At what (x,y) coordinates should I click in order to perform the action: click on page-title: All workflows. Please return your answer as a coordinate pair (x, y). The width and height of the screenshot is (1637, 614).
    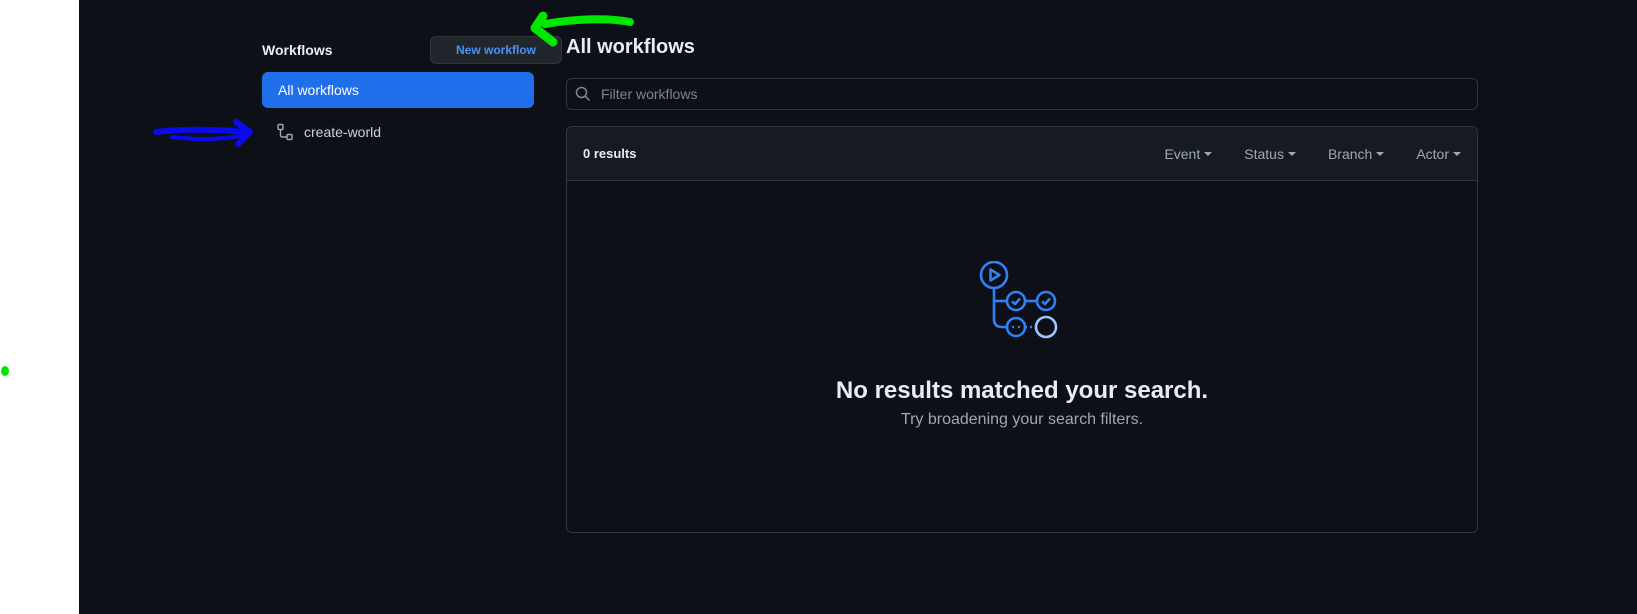
    Looking at the image, I should click on (630, 47).